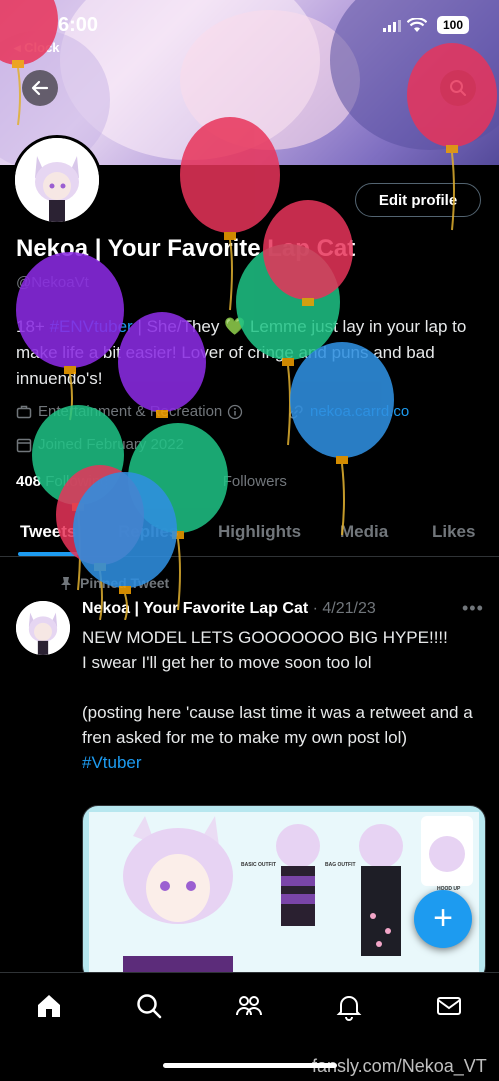  Describe the element at coordinates (453, 532) in the screenshot. I see `tab-likes: Likes` at that location.